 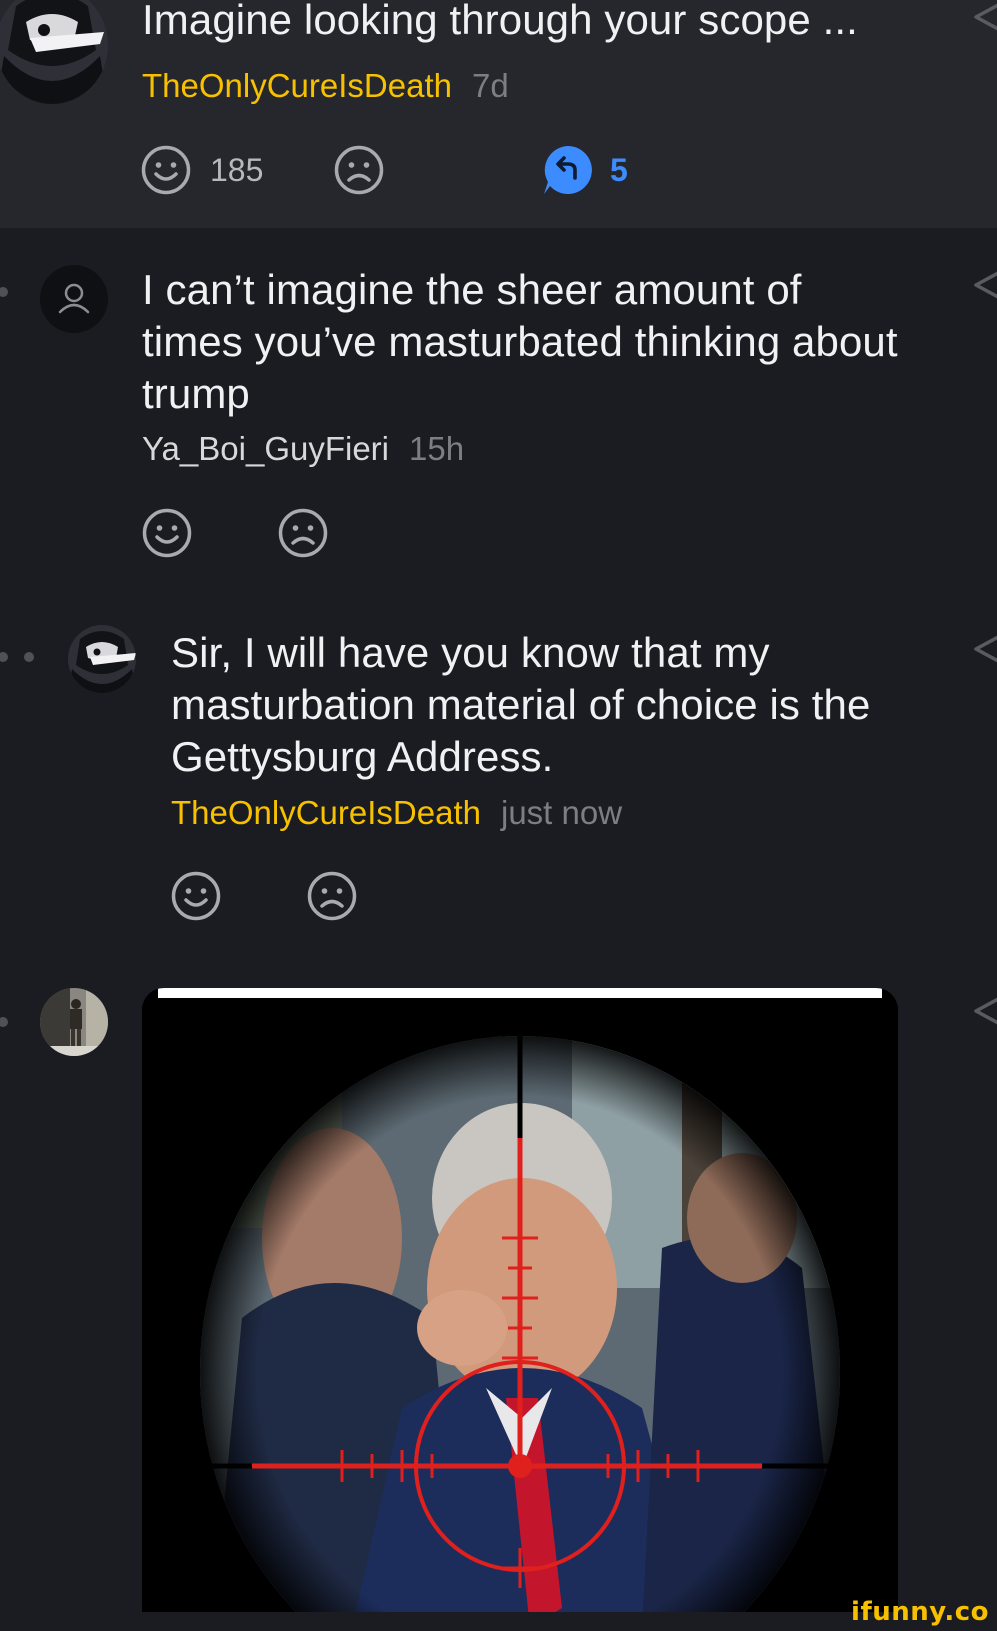 What do you see at coordinates (619, 170) in the screenshot?
I see `replies-count: 5` at bounding box center [619, 170].